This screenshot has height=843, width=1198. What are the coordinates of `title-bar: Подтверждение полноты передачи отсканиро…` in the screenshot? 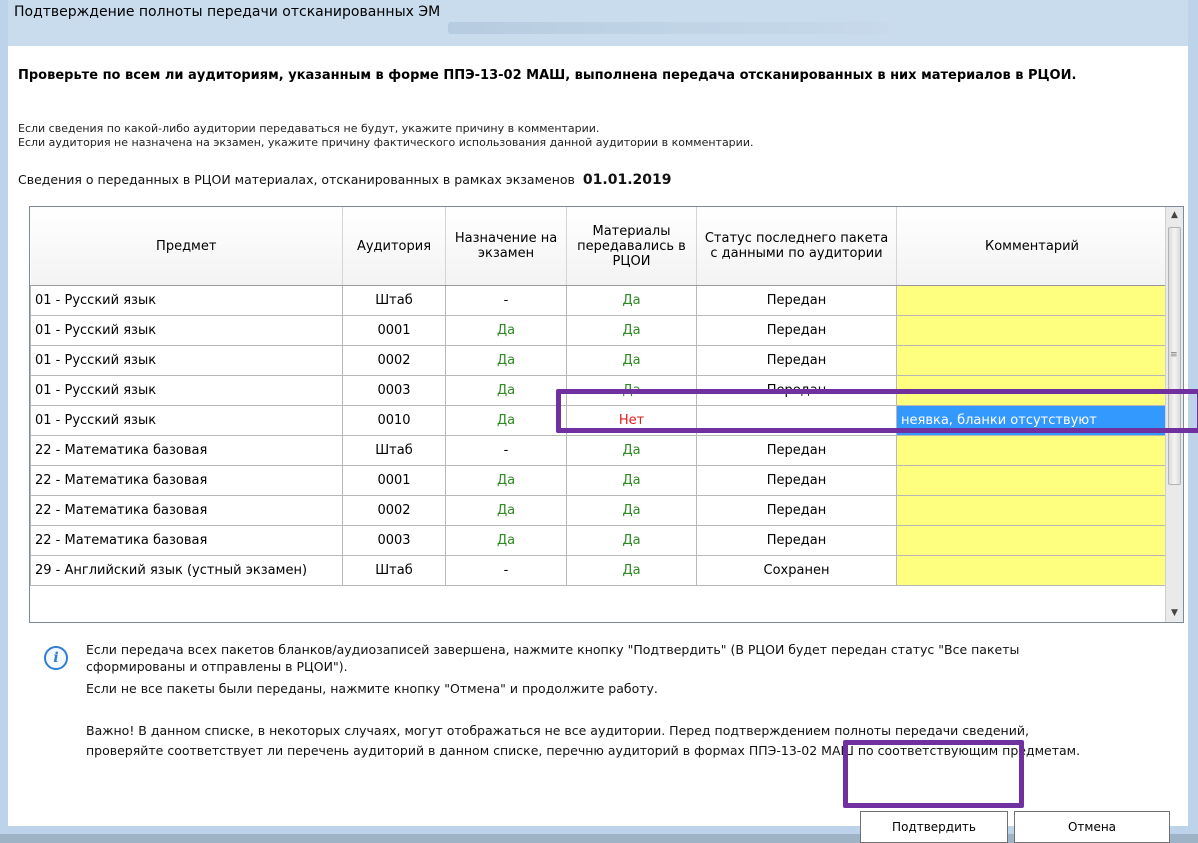 It's located at (598, 23).